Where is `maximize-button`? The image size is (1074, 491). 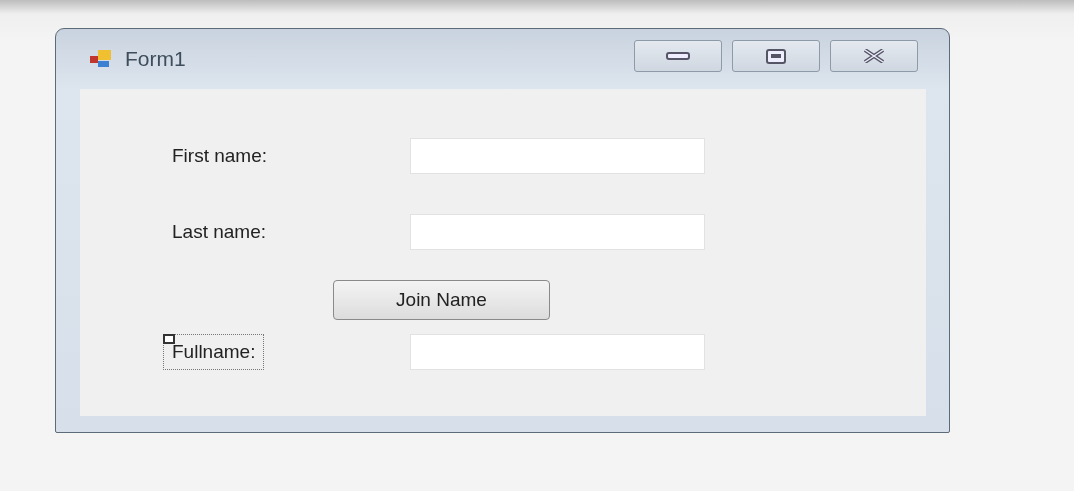 maximize-button is located at coordinates (776, 56).